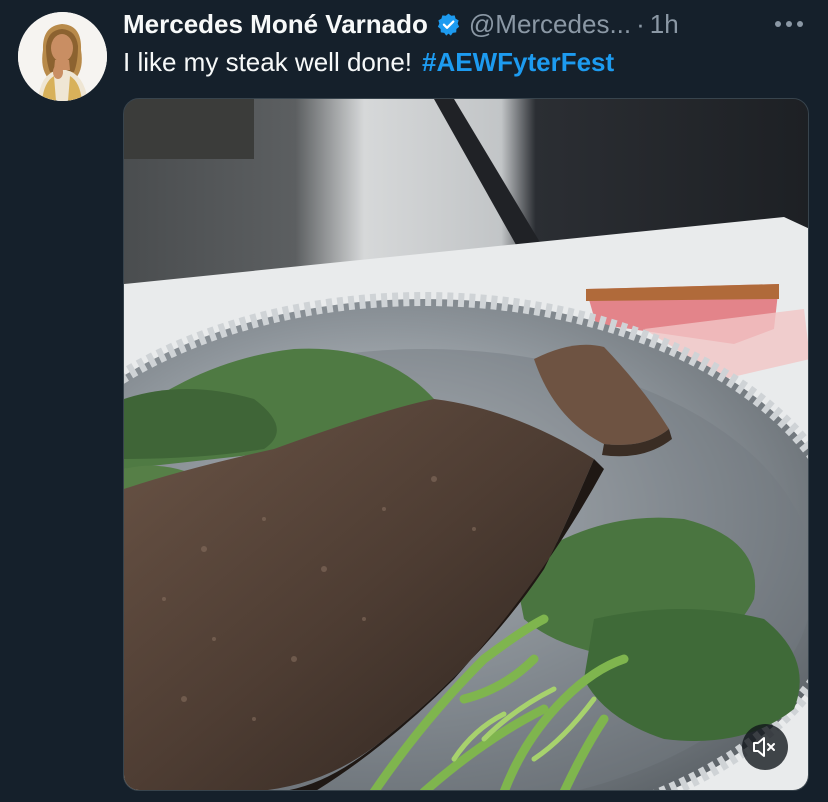 Image resolution: width=828 pixels, height=802 pixels. What do you see at coordinates (518, 62) in the screenshot?
I see `hashtag-link: #AEWFyterFest` at bounding box center [518, 62].